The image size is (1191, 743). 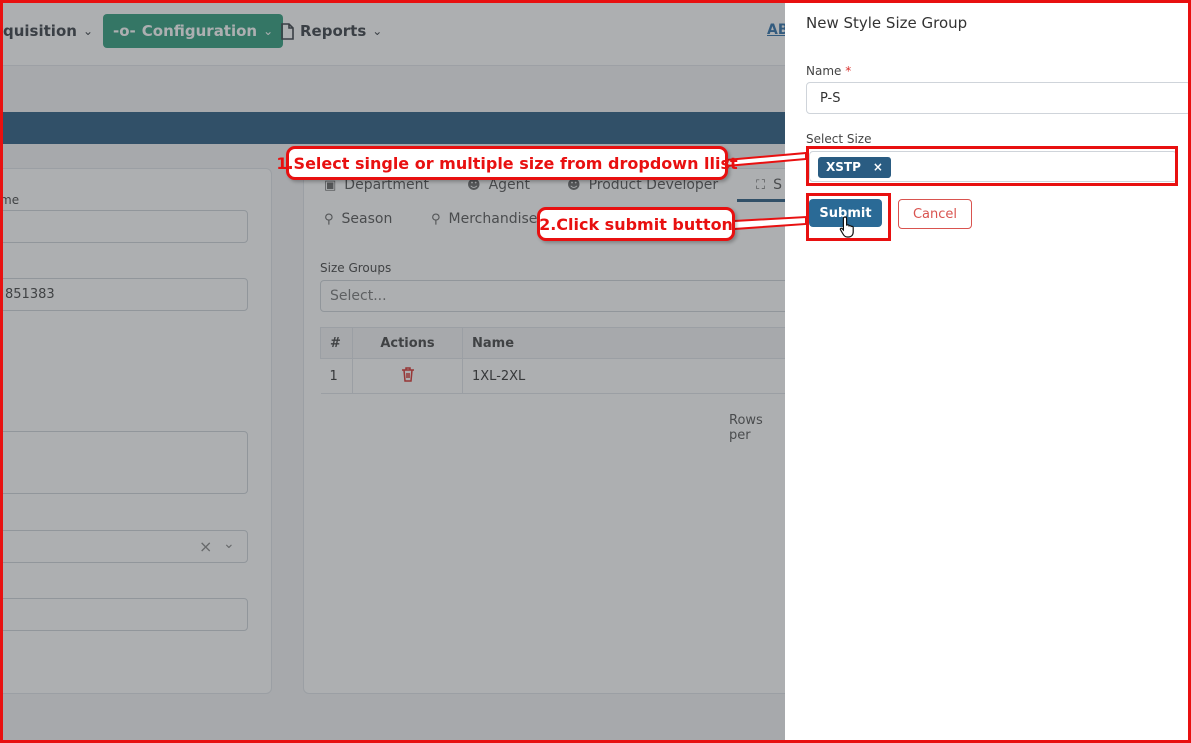 I want to click on submit-highlight-box, so click(x=848, y=217).